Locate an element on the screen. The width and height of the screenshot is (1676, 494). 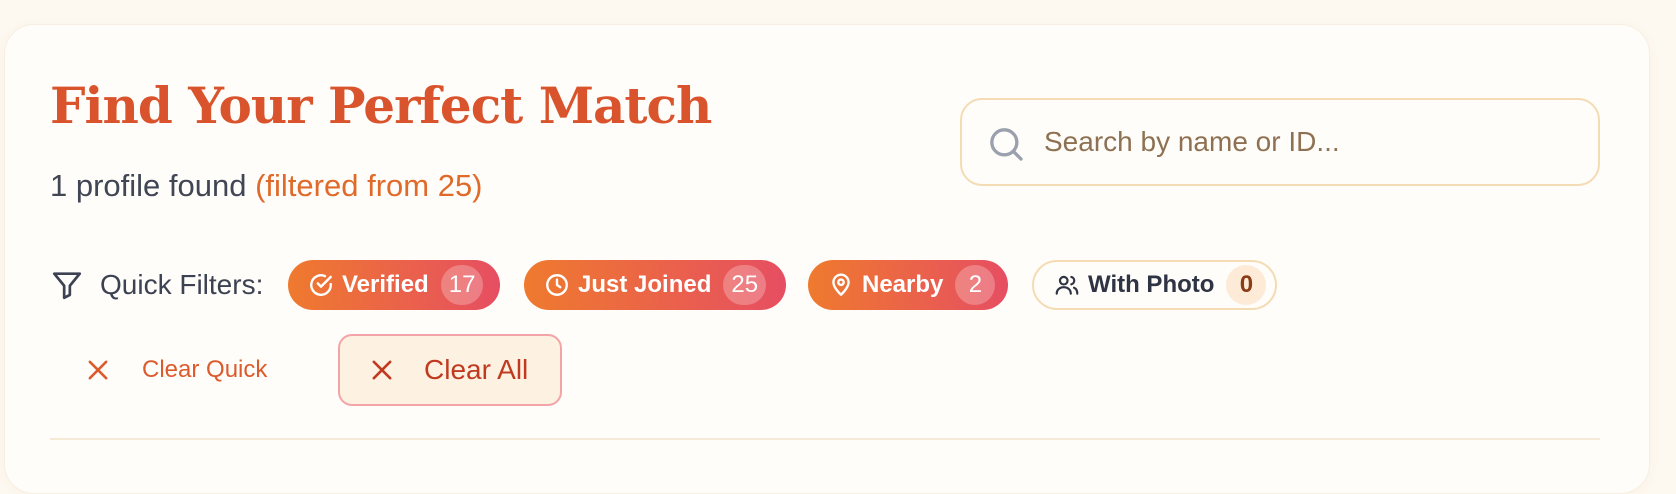
clear-all-button: Clear All is located at coordinates (450, 370).